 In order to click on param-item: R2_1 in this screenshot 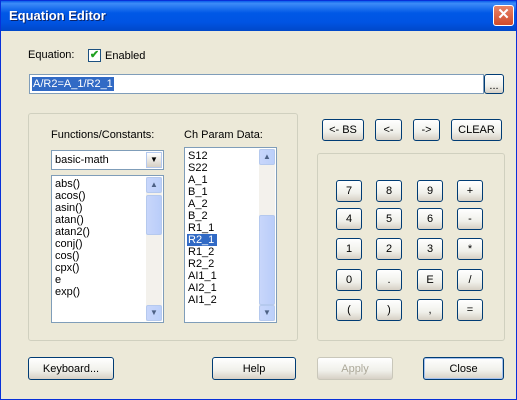, I will do `click(202, 240)`.